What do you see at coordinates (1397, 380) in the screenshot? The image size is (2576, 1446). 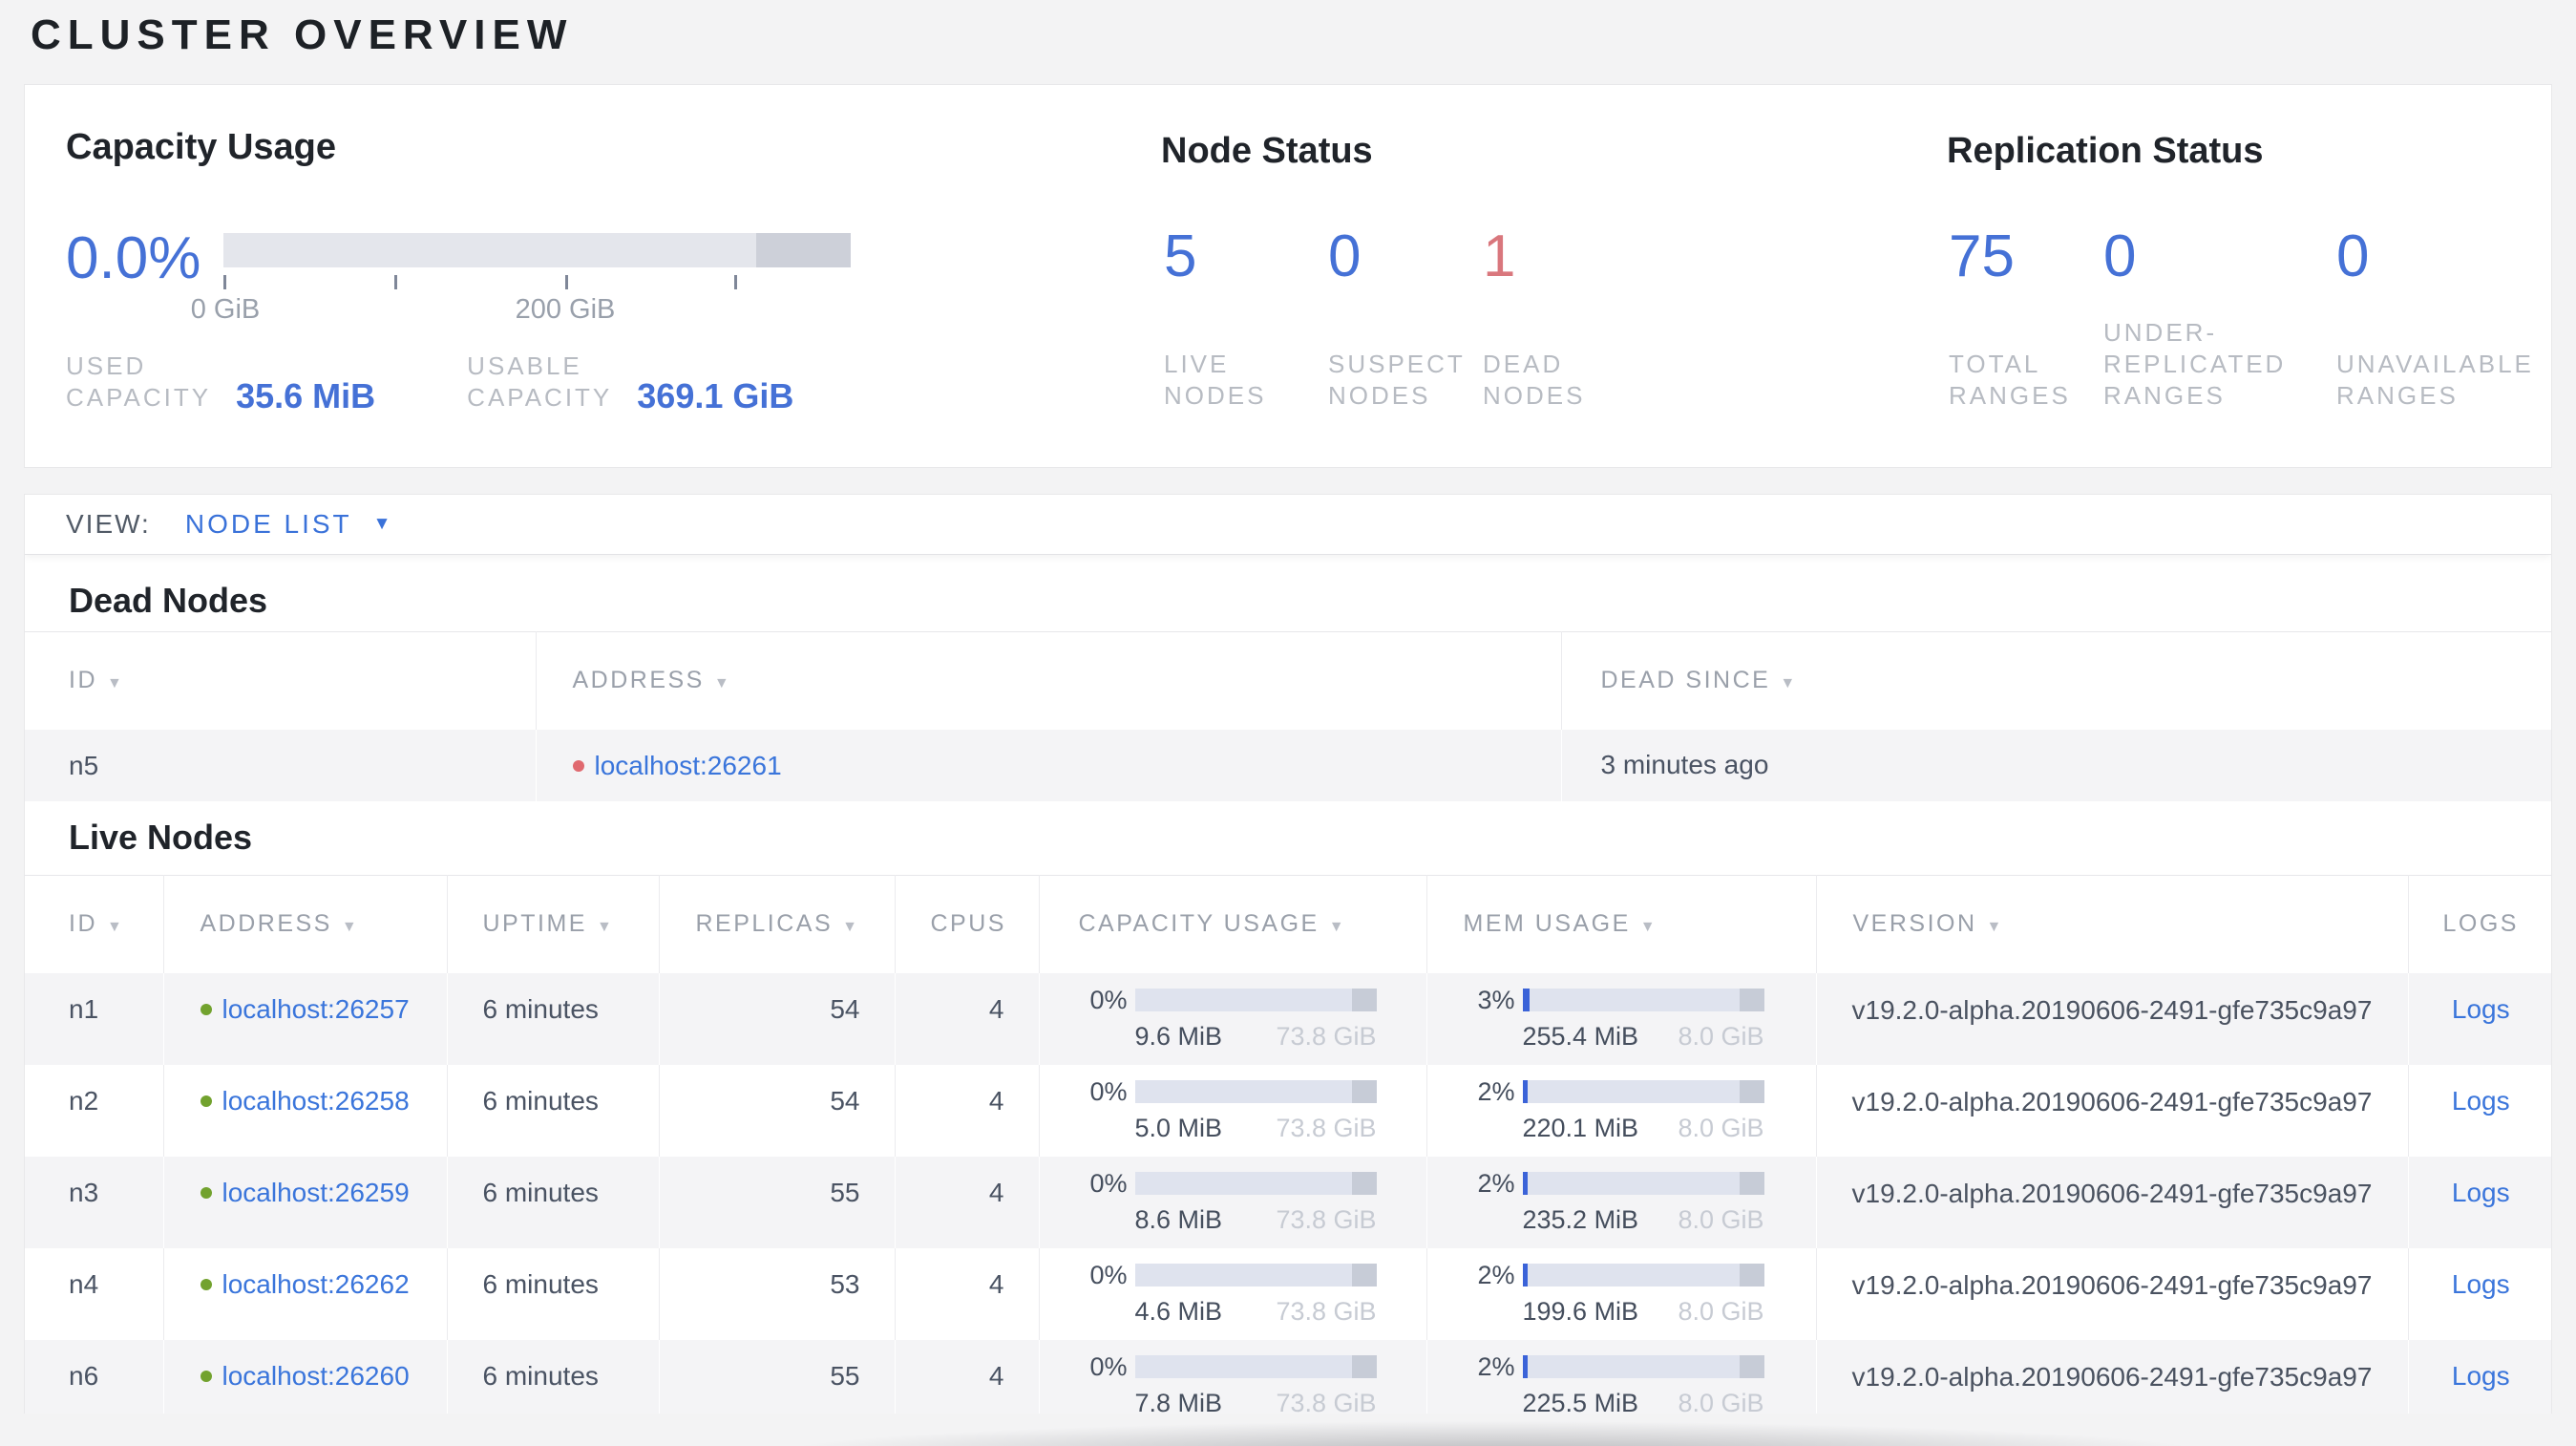 I see `suspect-nodes-label: SUSPECT NODES` at bounding box center [1397, 380].